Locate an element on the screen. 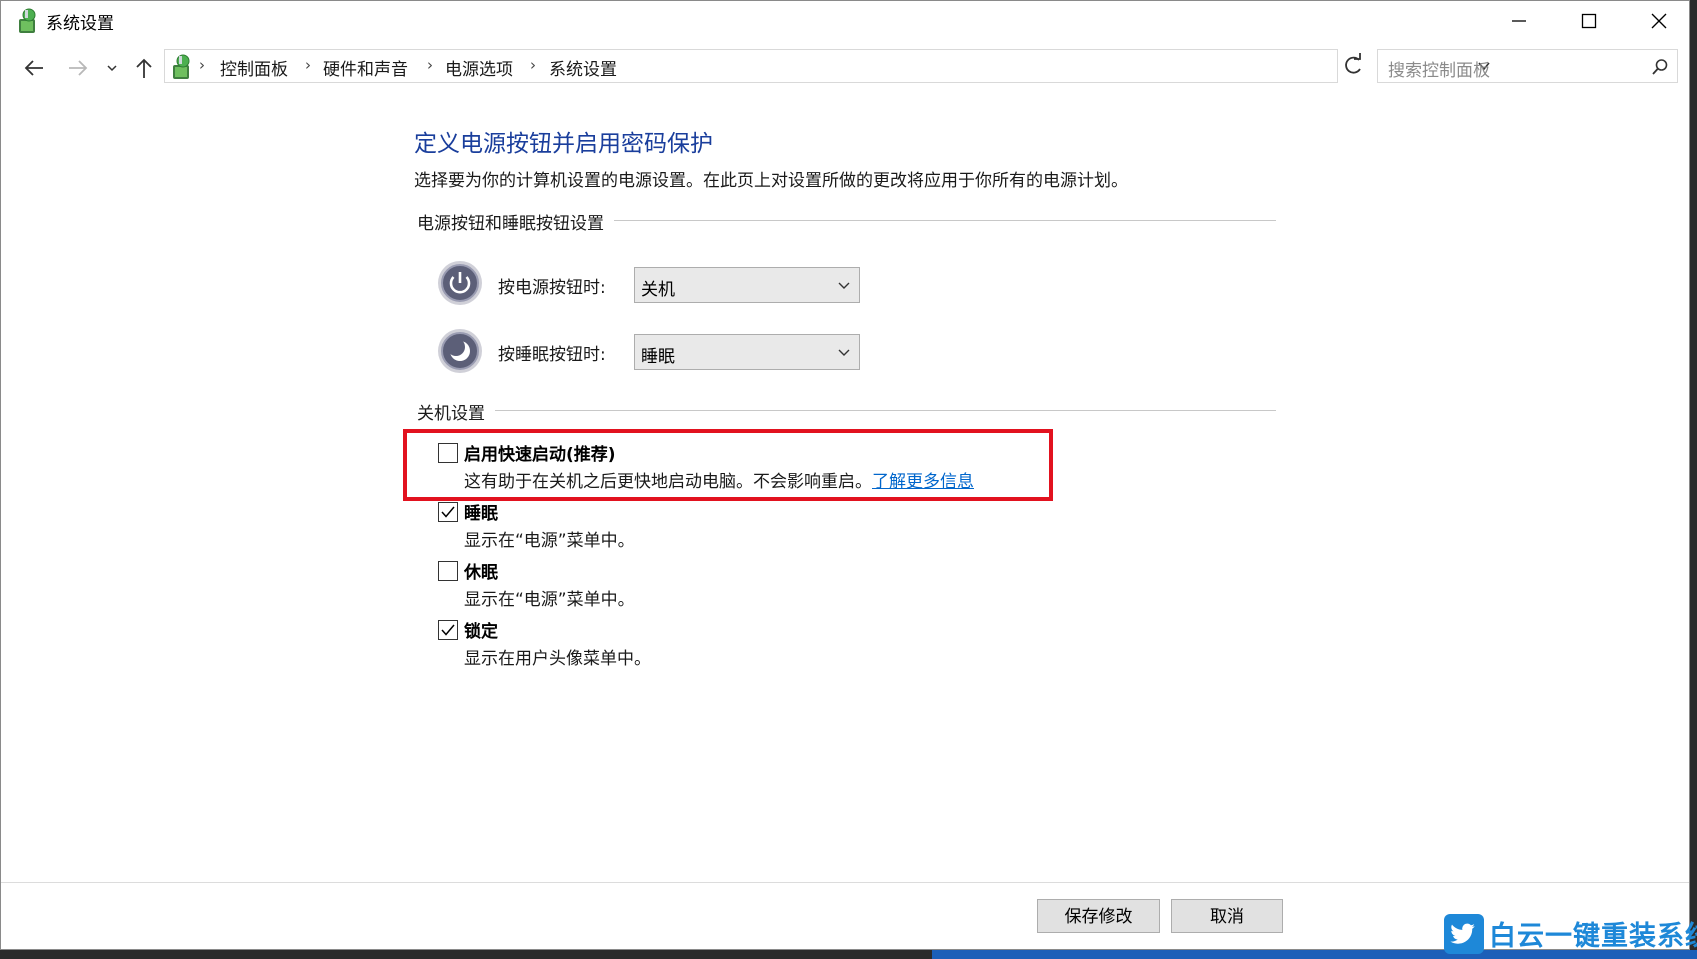  maximize-icon is located at coordinates (1589, 21).